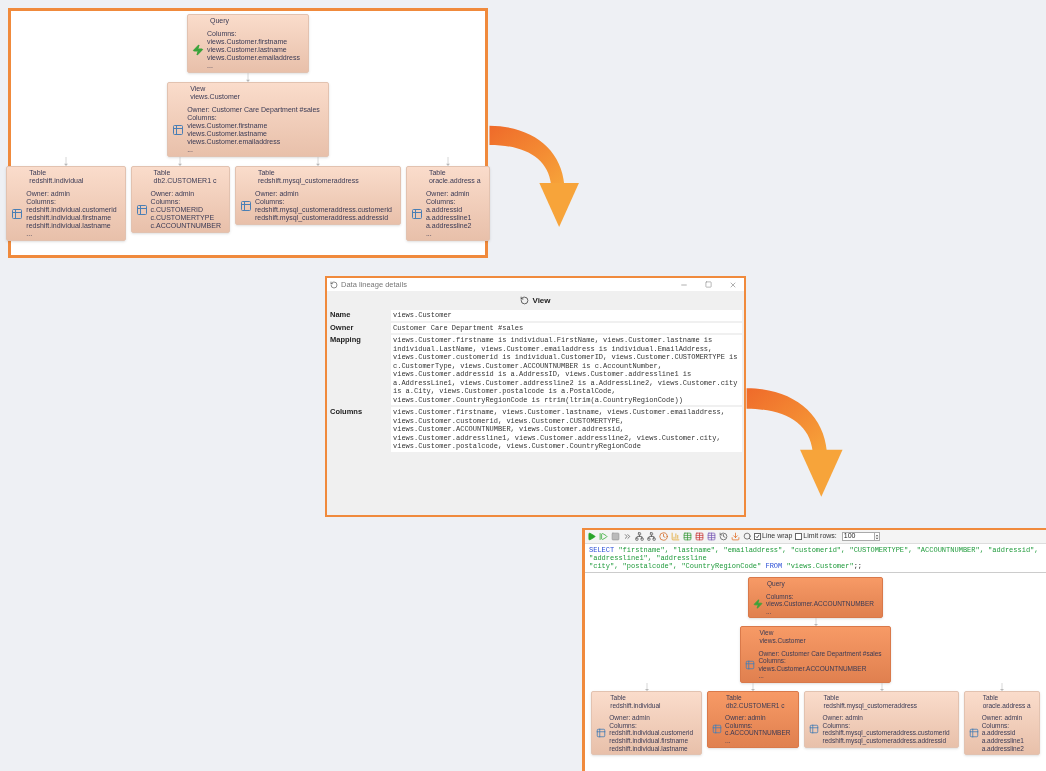 The height and width of the screenshot is (771, 1046). What do you see at coordinates (541, 300) in the screenshot?
I see `section-heading: View` at bounding box center [541, 300].